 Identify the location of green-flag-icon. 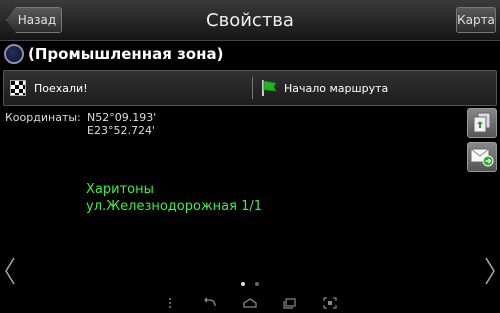
(269, 88).